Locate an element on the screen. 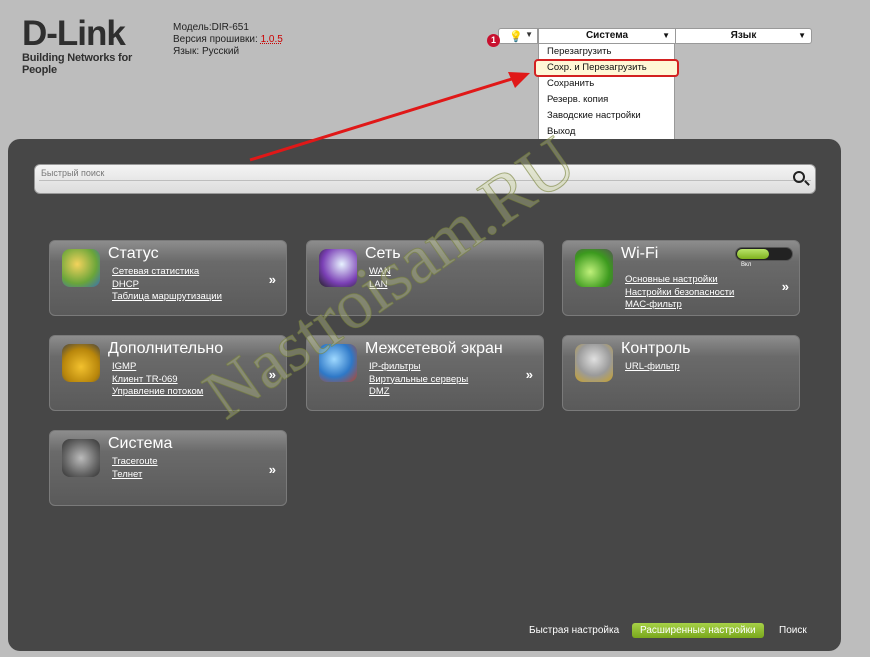 This screenshot has width=870, height=657. arrow-shaft is located at coordinates (382, 119).